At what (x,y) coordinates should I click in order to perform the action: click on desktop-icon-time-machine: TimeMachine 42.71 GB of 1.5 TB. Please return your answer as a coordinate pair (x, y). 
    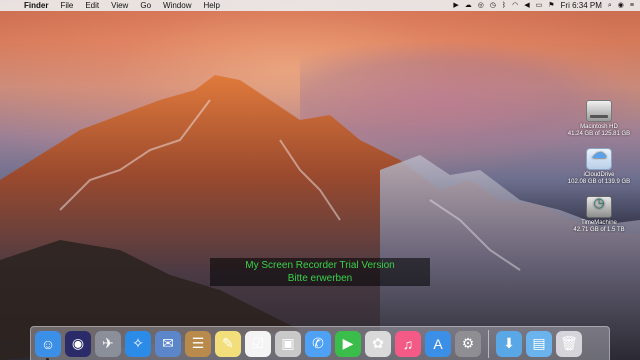
    Looking at the image, I should click on (599, 215).